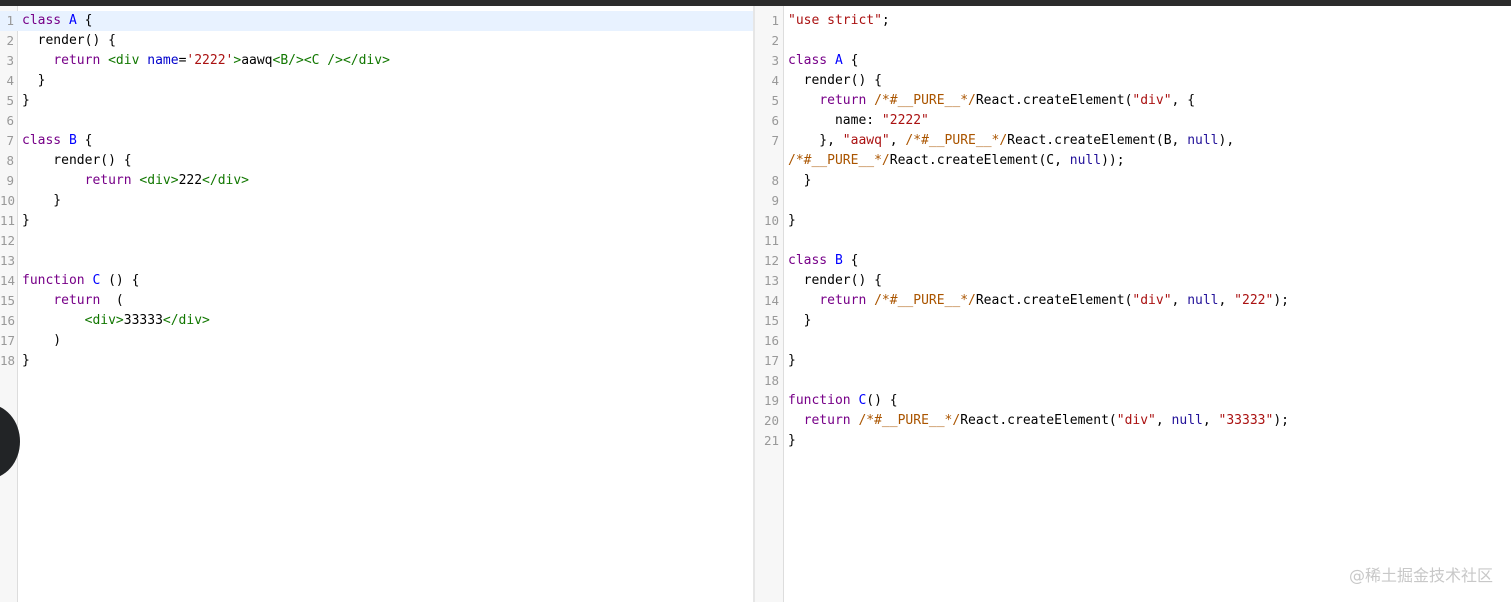 The height and width of the screenshot is (602, 1511). I want to click on output-code-line: 1 "use strict";, so click(1133, 21).